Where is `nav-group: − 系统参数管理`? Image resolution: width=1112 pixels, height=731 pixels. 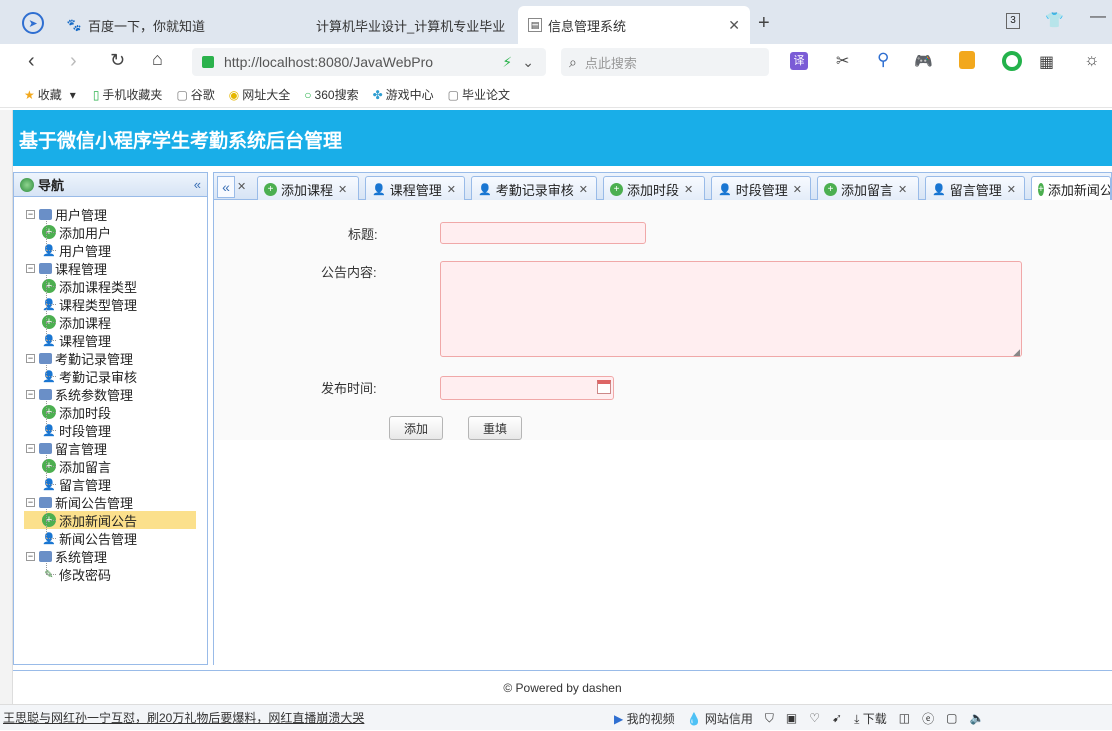
nav-group: − 系统参数管理 is located at coordinates (79, 394).